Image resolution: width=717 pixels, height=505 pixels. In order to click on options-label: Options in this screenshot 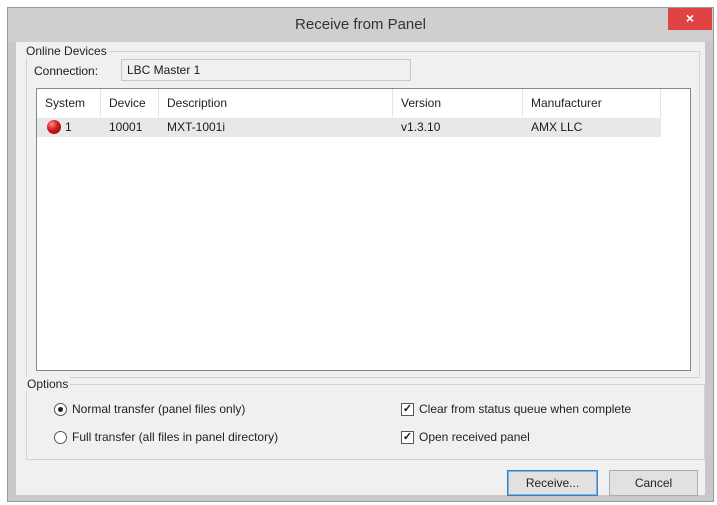, I will do `click(48, 384)`.